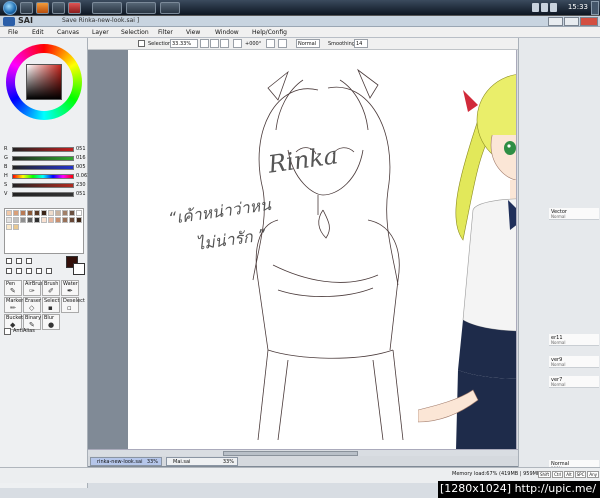 The image size is (600, 498). I want to click on taskbar-clock: 15:33, so click(578, 7).